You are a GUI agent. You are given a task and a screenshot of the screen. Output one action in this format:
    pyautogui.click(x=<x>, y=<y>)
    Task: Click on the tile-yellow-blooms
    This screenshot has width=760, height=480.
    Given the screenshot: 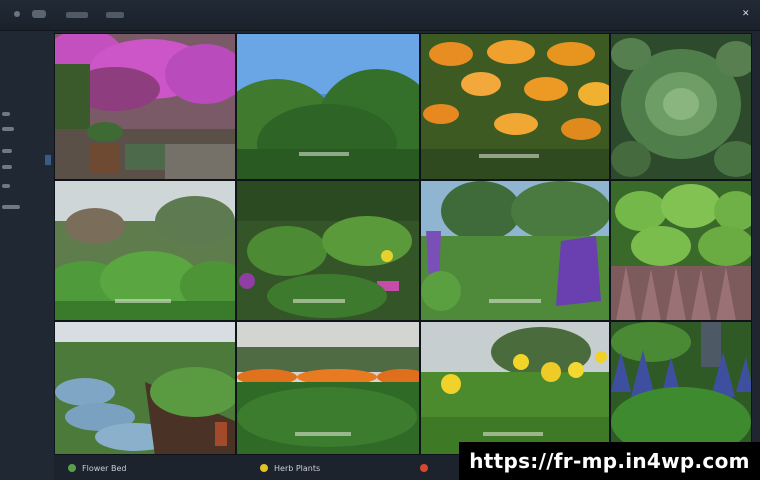 What is the action you would take?
    pyautogui.click(x=515, y=388)
    